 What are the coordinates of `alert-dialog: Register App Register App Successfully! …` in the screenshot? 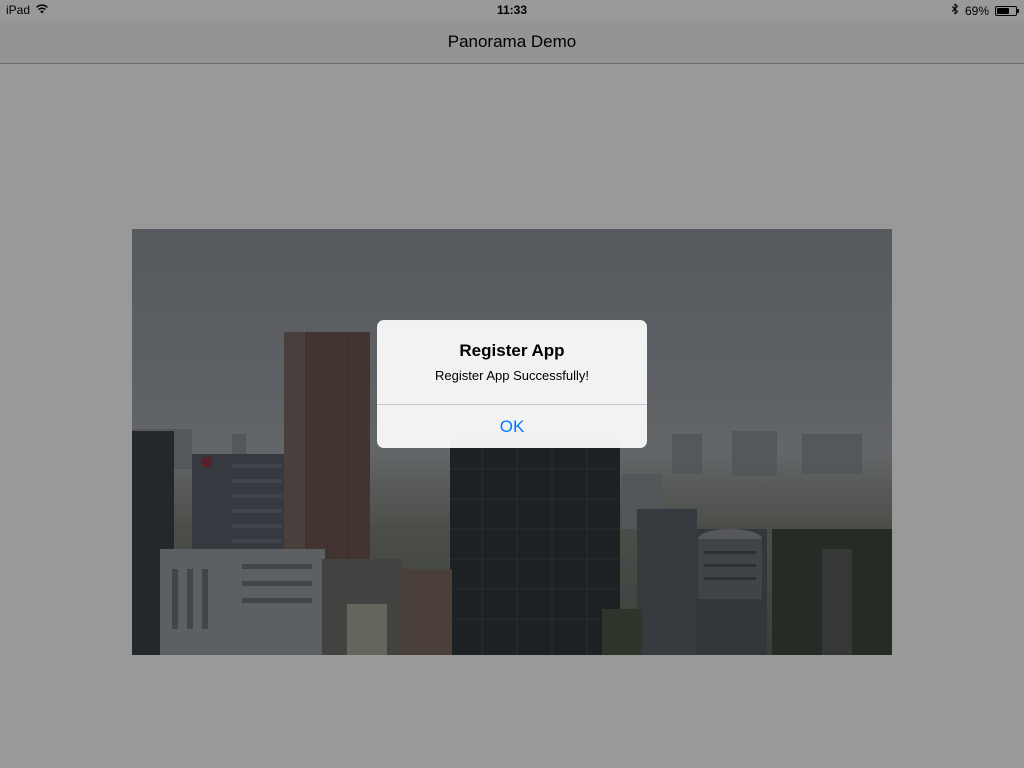 It's located at (512, 384).